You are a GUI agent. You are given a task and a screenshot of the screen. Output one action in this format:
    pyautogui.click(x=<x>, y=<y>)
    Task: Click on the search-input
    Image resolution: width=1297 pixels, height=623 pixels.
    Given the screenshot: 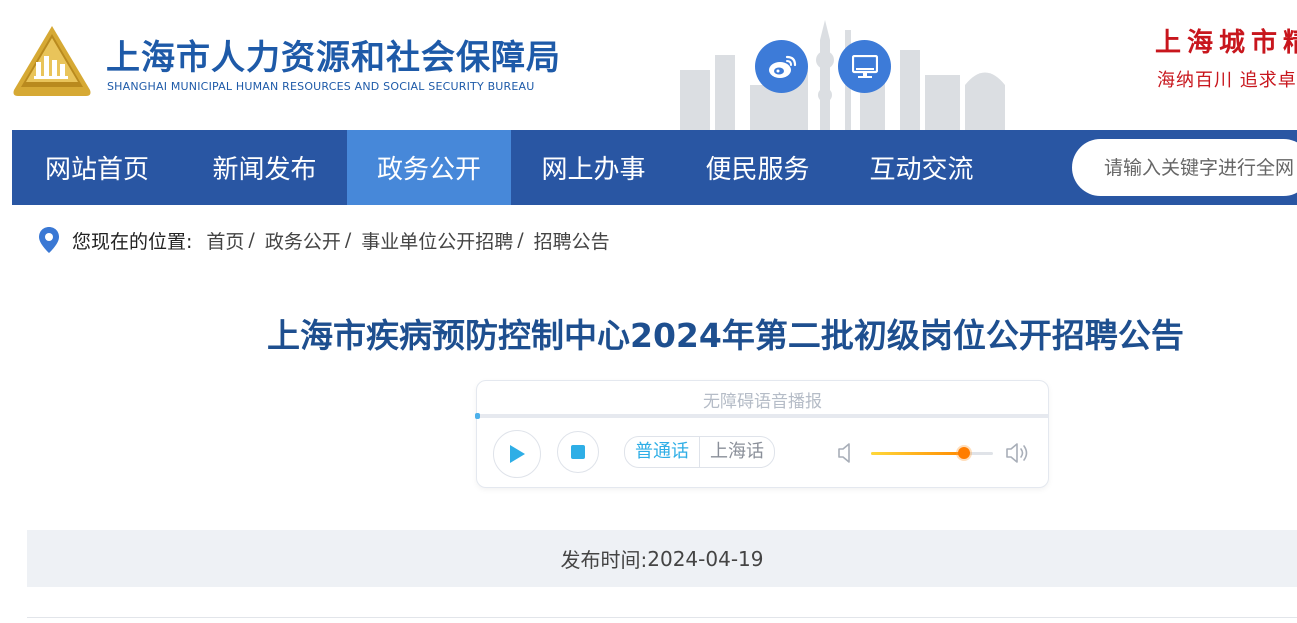 What is the action you would take?
    pyautogui.click(x=1199, y=167)
    